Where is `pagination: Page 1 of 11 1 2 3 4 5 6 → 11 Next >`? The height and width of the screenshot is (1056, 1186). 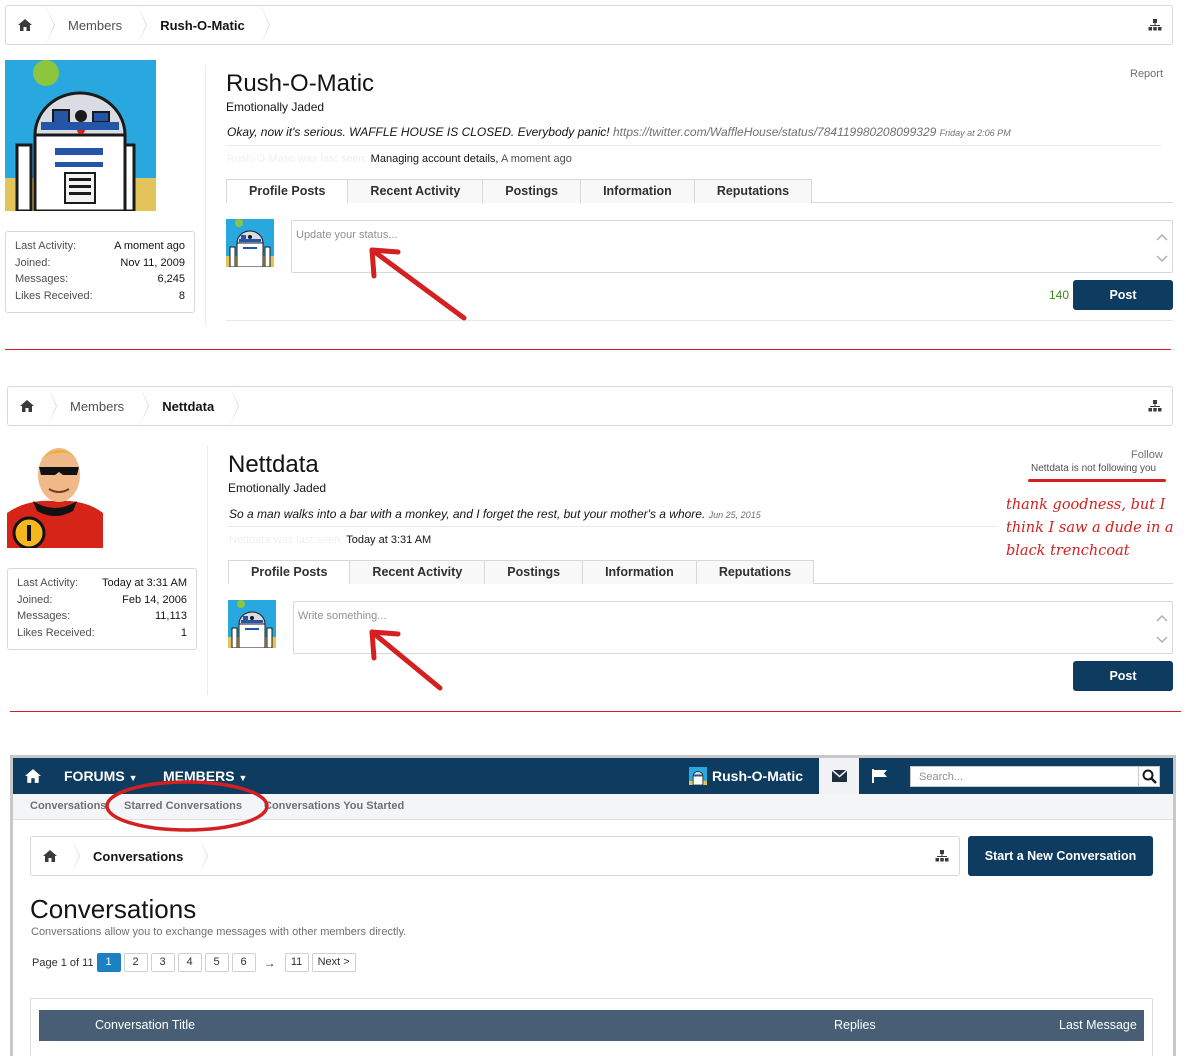 pagination: Page 1 of 11 1 2 3 4 5 6 → 11 Next > is located at coordinates (195, 962).